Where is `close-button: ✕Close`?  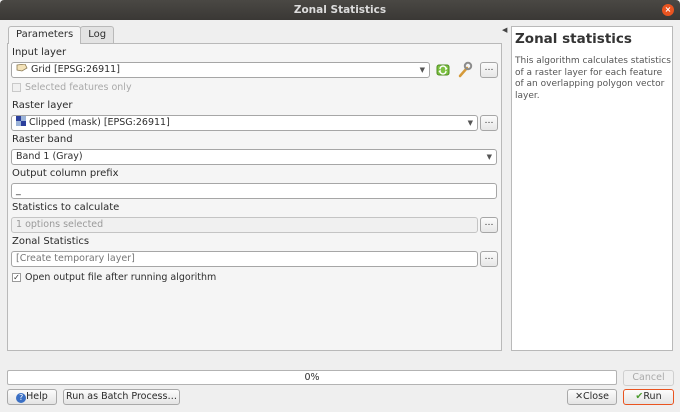 close-button: ✕Close is located at coordinates (592, 397).